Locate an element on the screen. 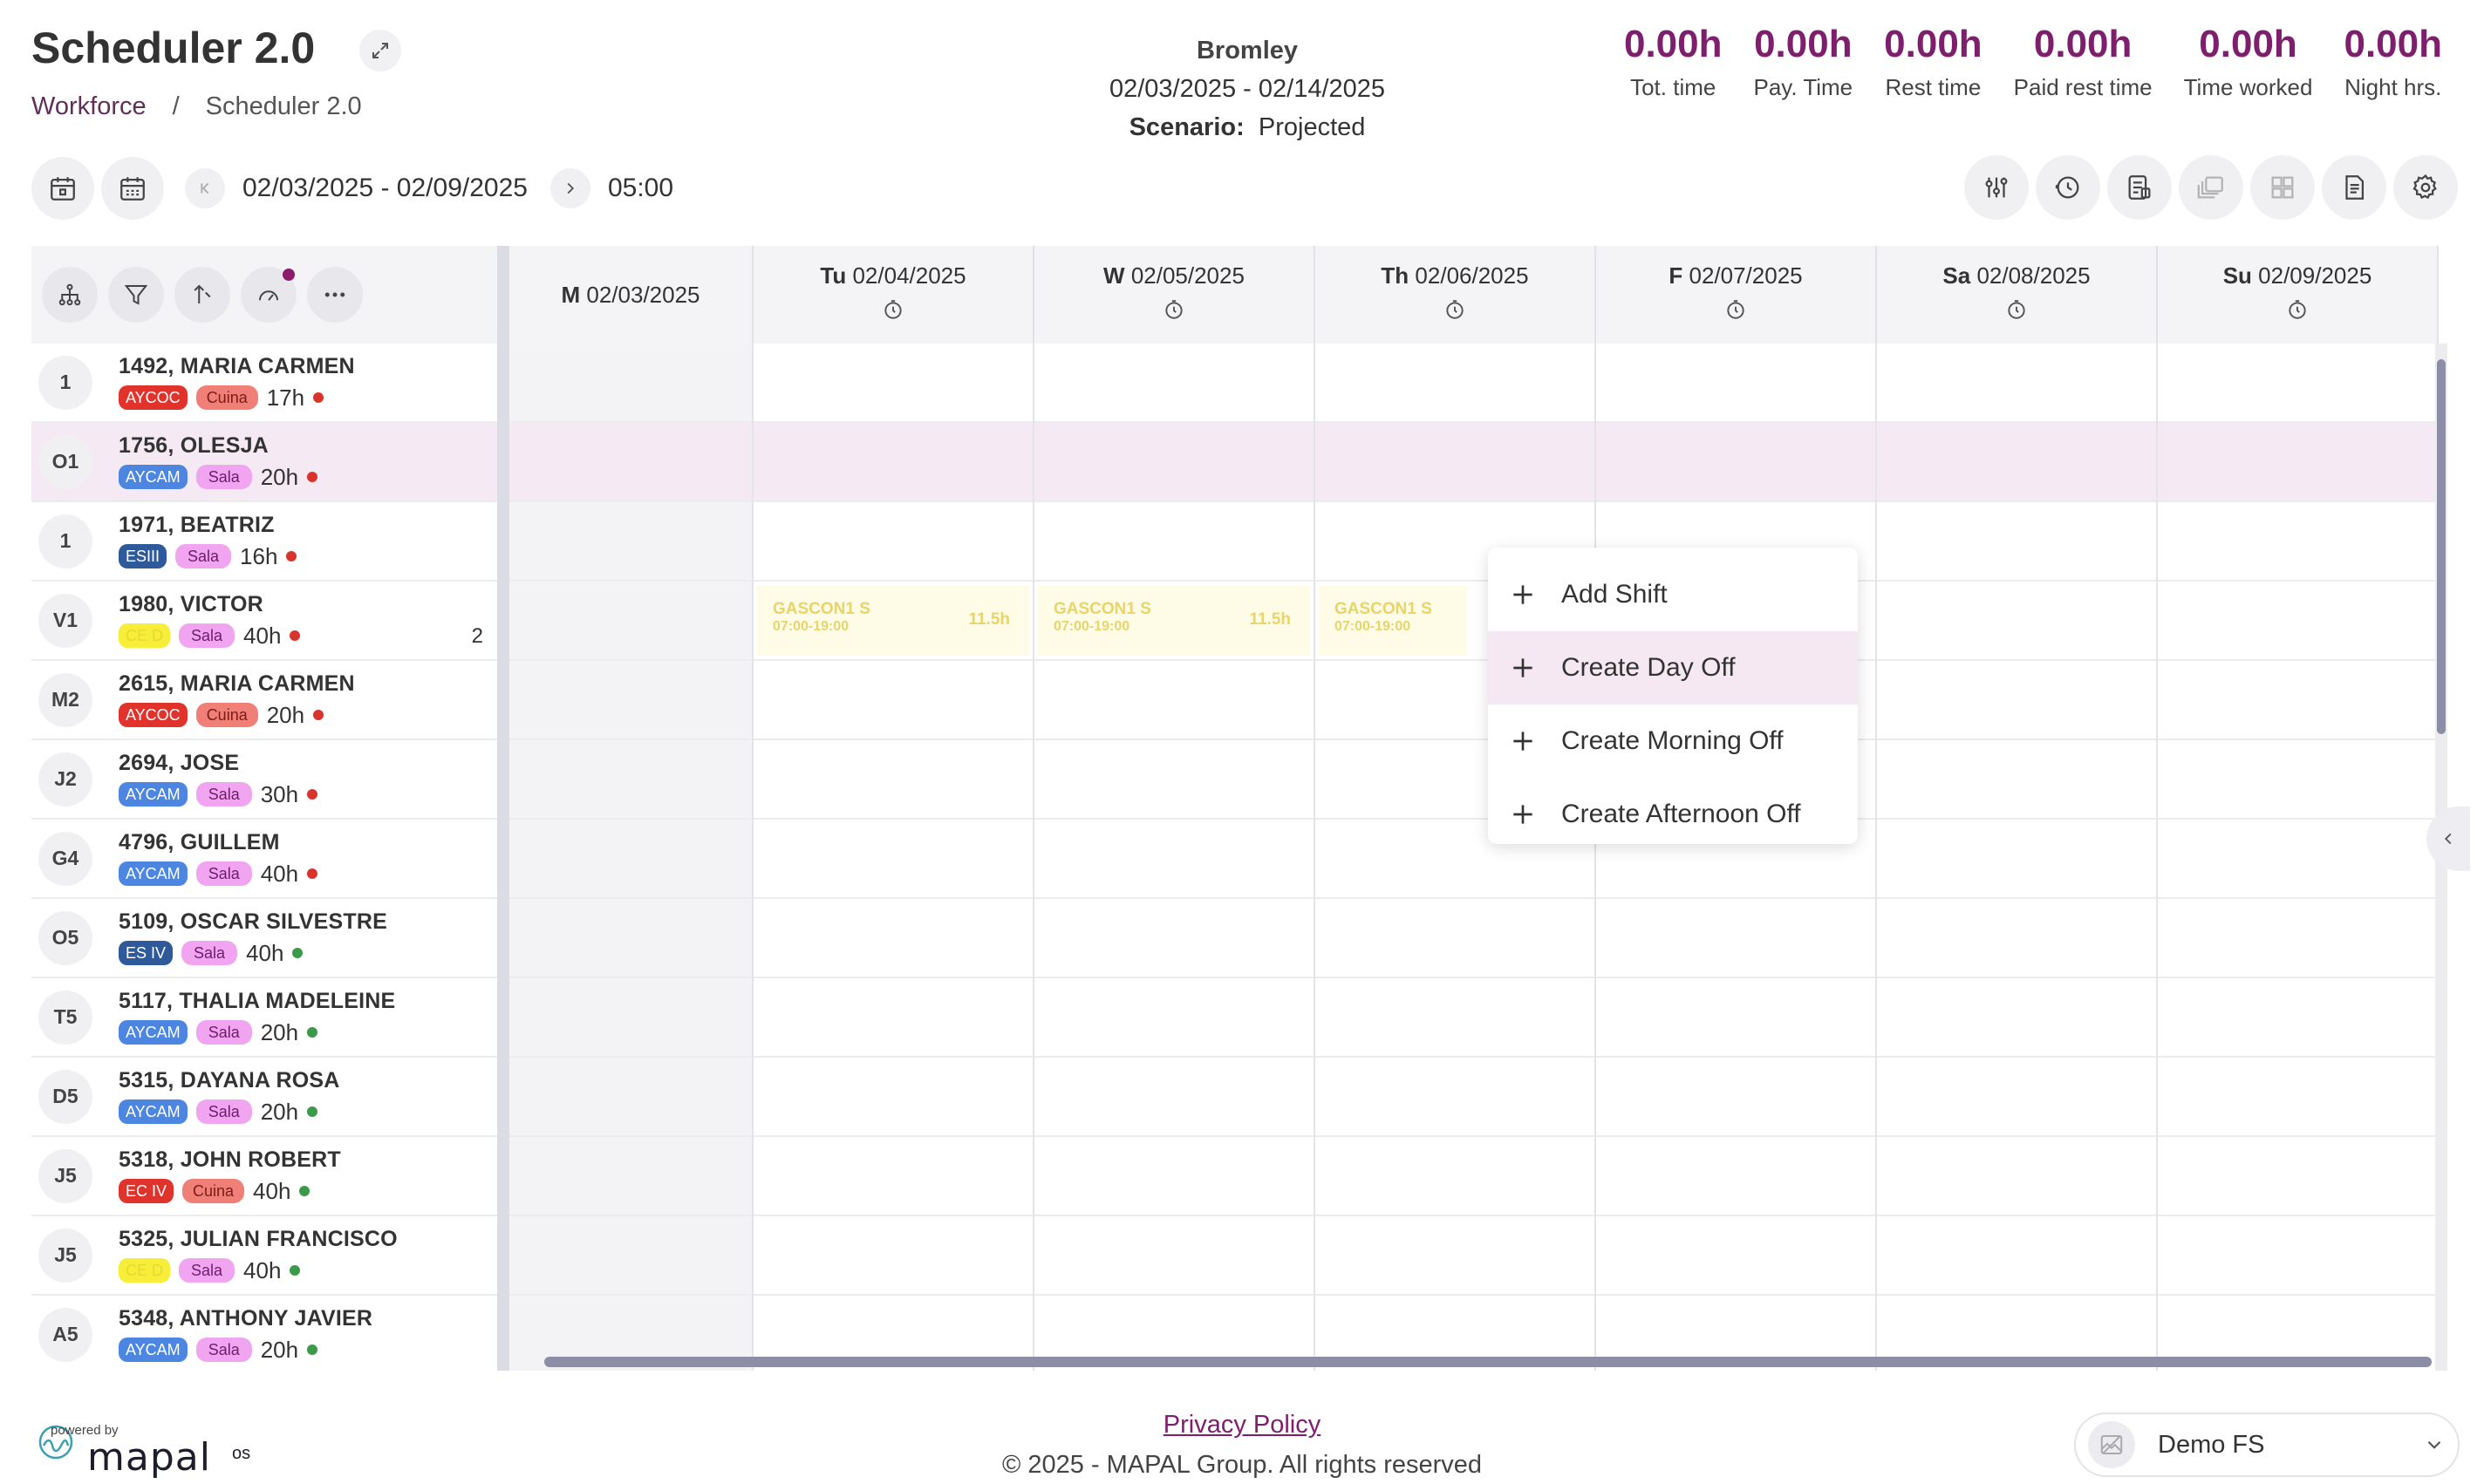 The height and width of the screenshot is (1484, 2484). day-header-label: Su 02/09/2025 is located at coordinates (2297, 275).